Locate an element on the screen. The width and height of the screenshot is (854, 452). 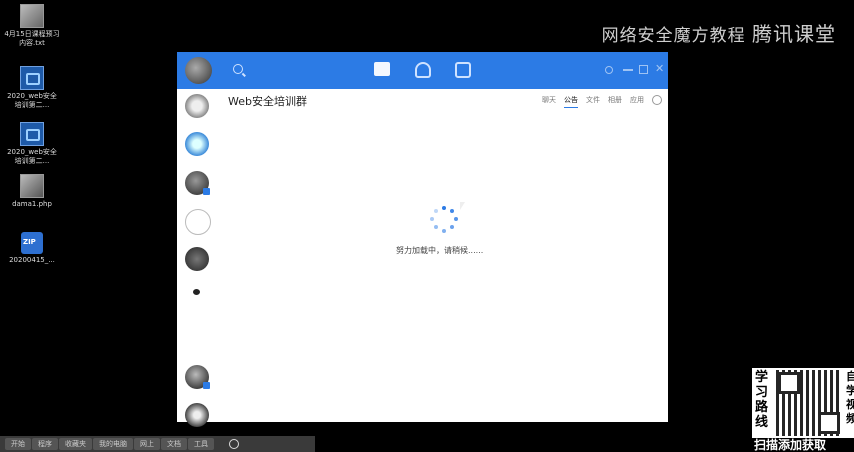
promo-bottom-text: 扫描添加获取 is located at coordinates (803, 445).